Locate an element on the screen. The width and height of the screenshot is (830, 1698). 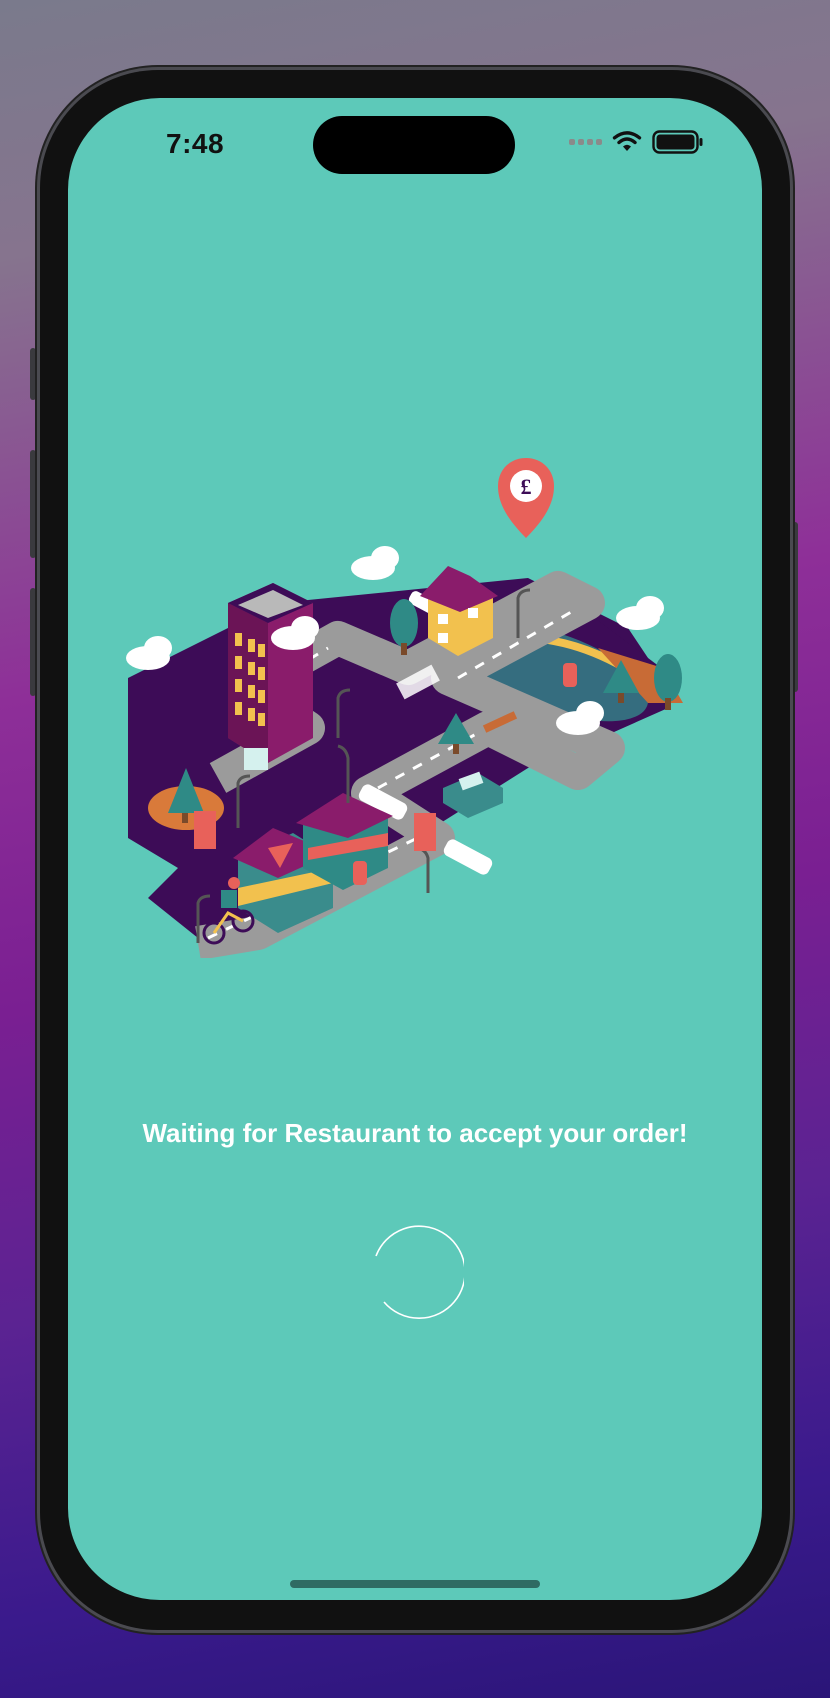
status-icons is located at coordinates (636, 142).